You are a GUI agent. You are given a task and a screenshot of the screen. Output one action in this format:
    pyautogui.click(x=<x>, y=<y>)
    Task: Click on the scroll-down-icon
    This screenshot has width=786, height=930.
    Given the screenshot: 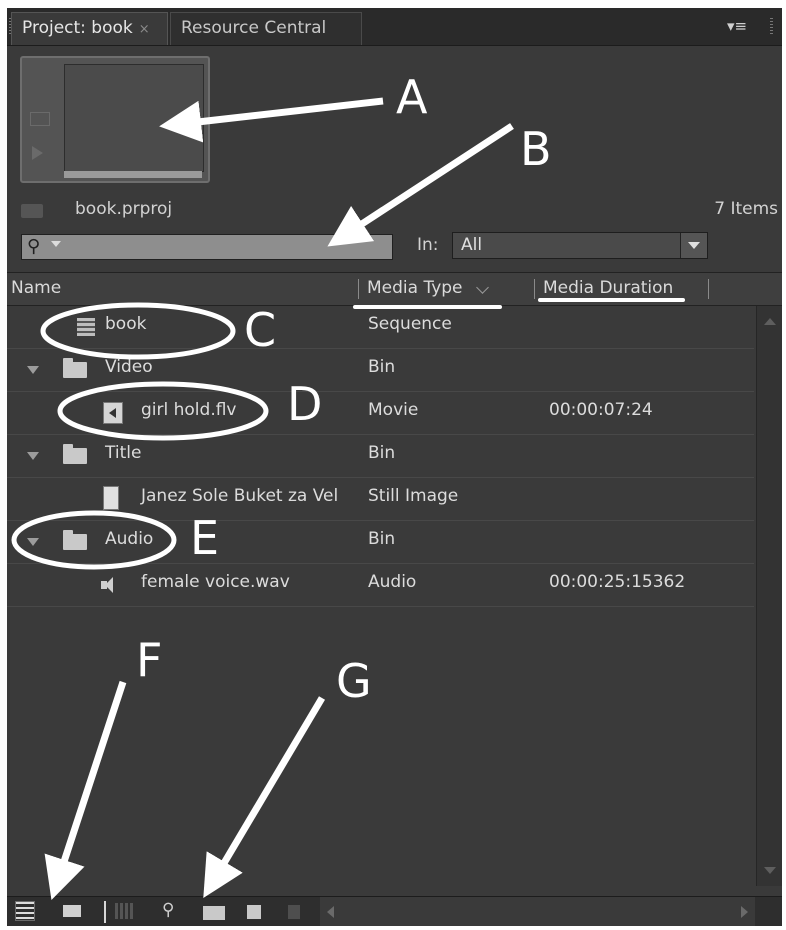 What is the action you would take?
    pyautogui.click(x=770, y=870)
    